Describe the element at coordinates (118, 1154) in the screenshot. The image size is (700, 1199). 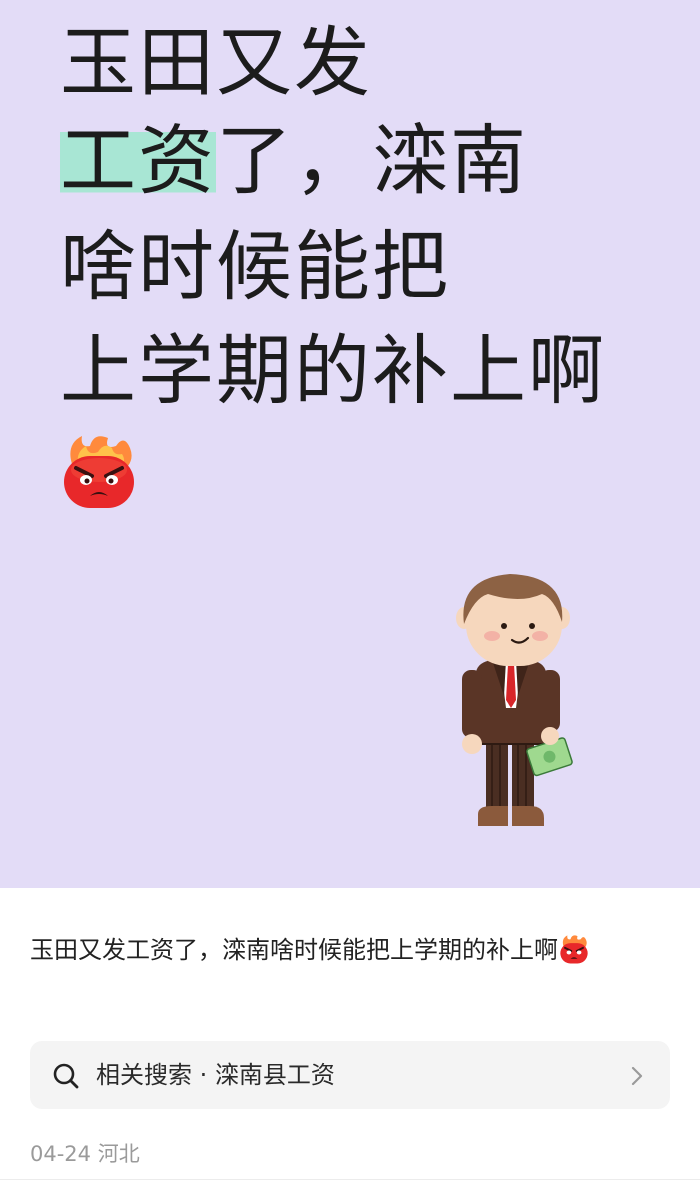
I see `post-location: 河北` at that location.